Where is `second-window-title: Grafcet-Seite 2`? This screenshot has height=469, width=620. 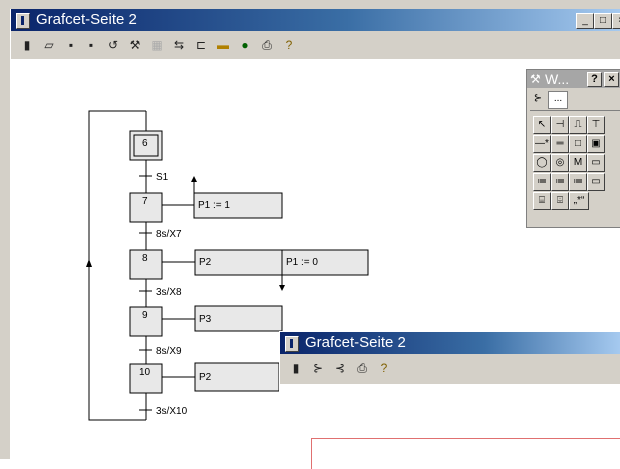 second-window-title: Grafcet-Seite 2 is located at coordinates (355, 342).